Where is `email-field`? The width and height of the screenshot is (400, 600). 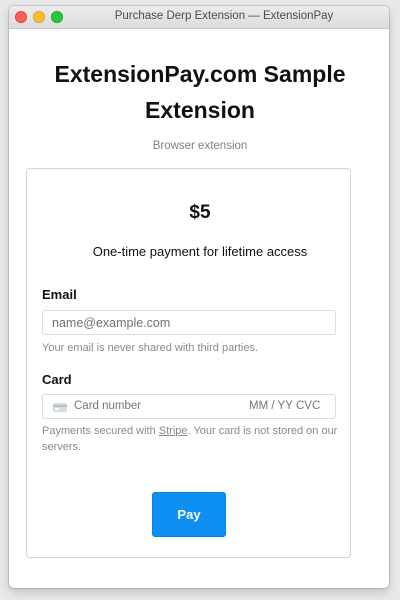
email-field is located at coordinates (187, 322).